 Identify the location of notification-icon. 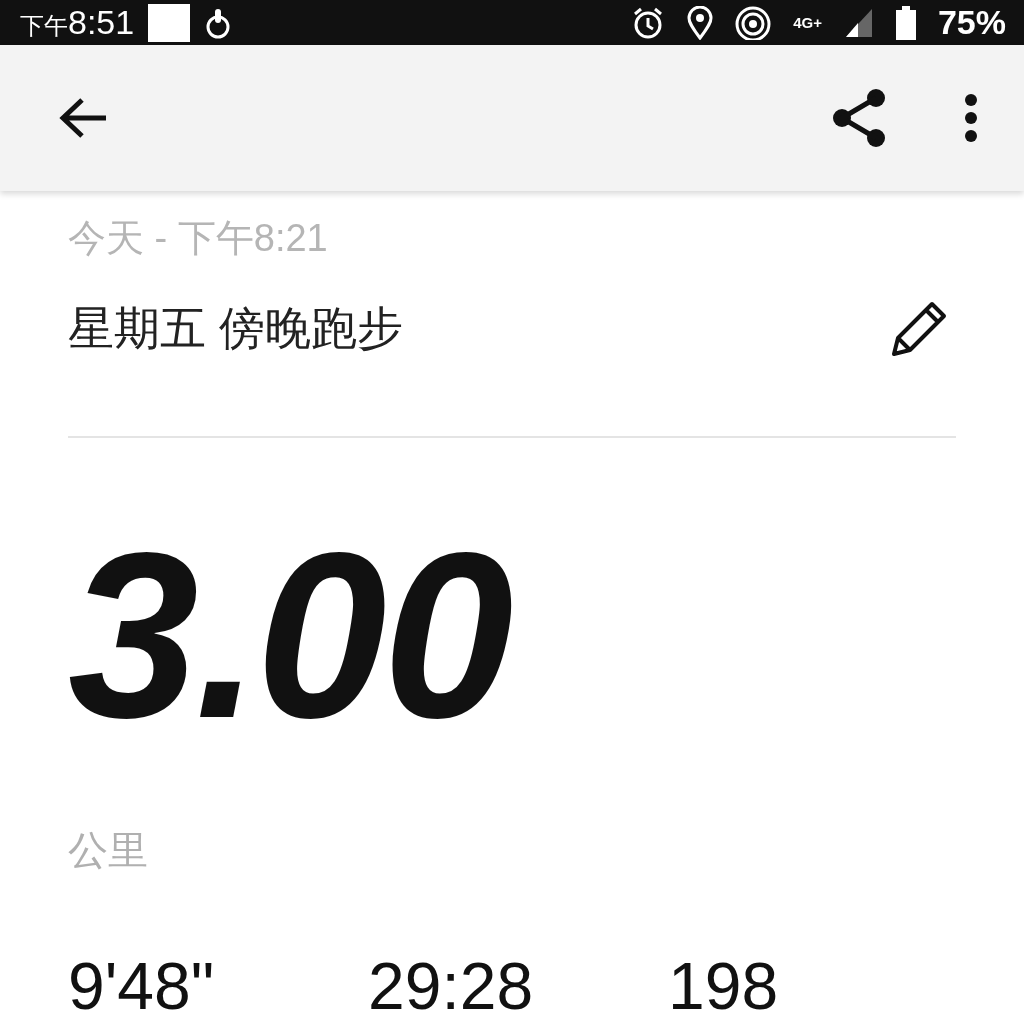
(169, 22).